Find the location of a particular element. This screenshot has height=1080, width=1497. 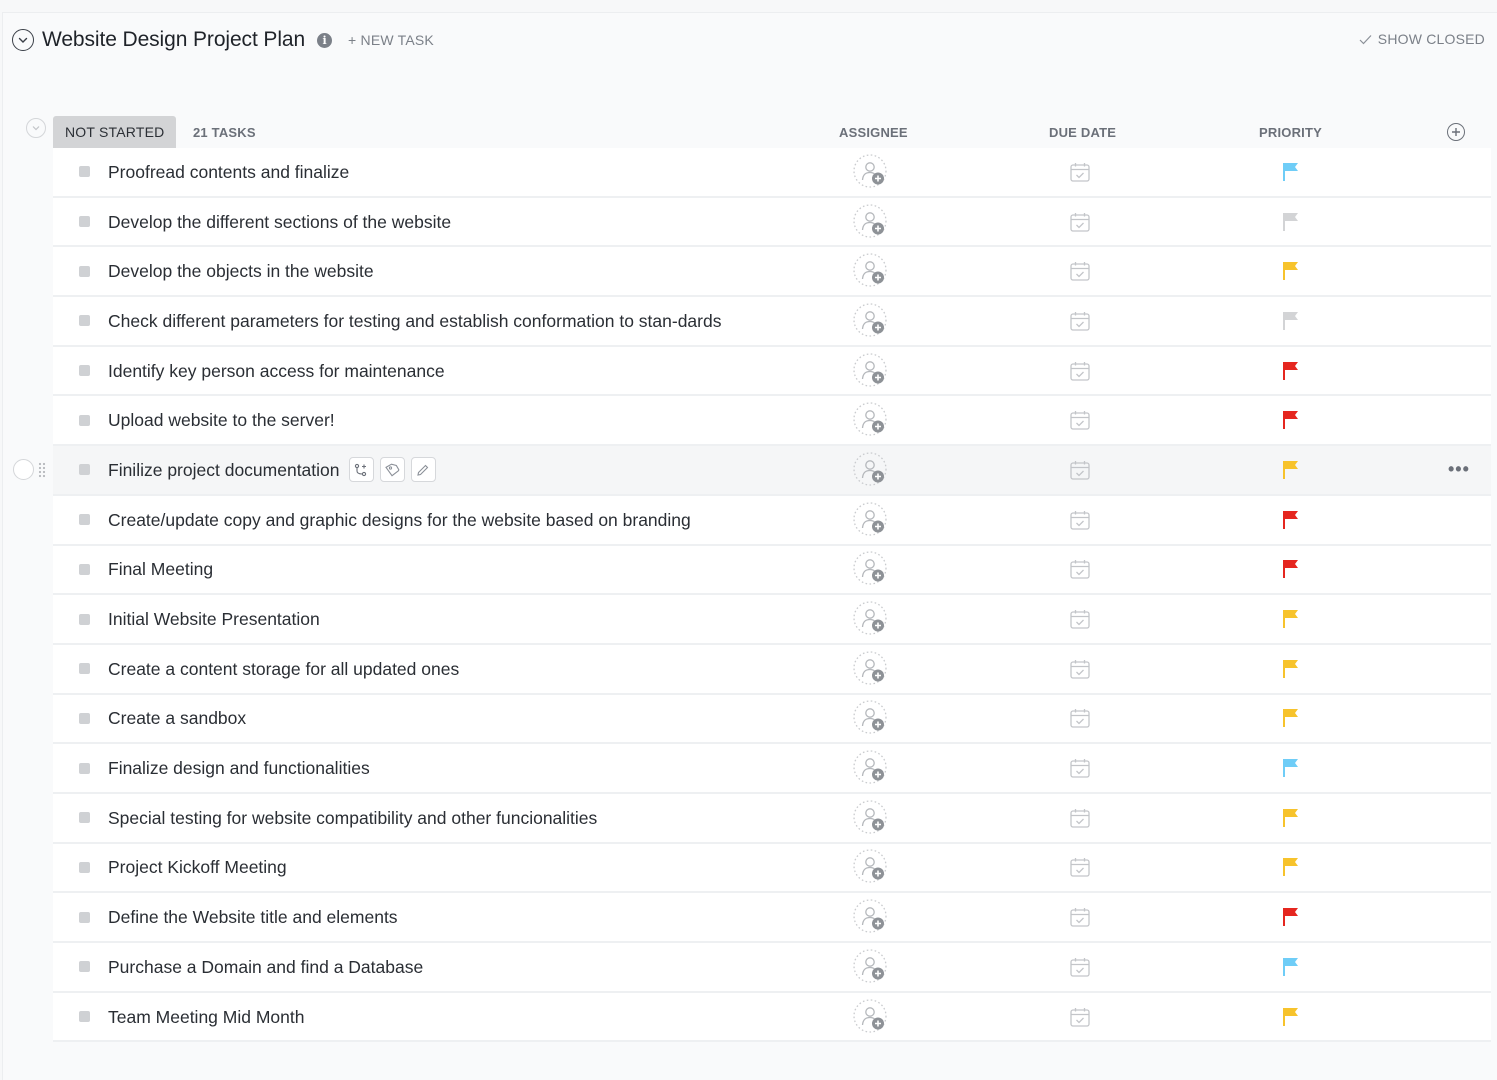

priority-flag-normal is located at coordinates (1291, 768).